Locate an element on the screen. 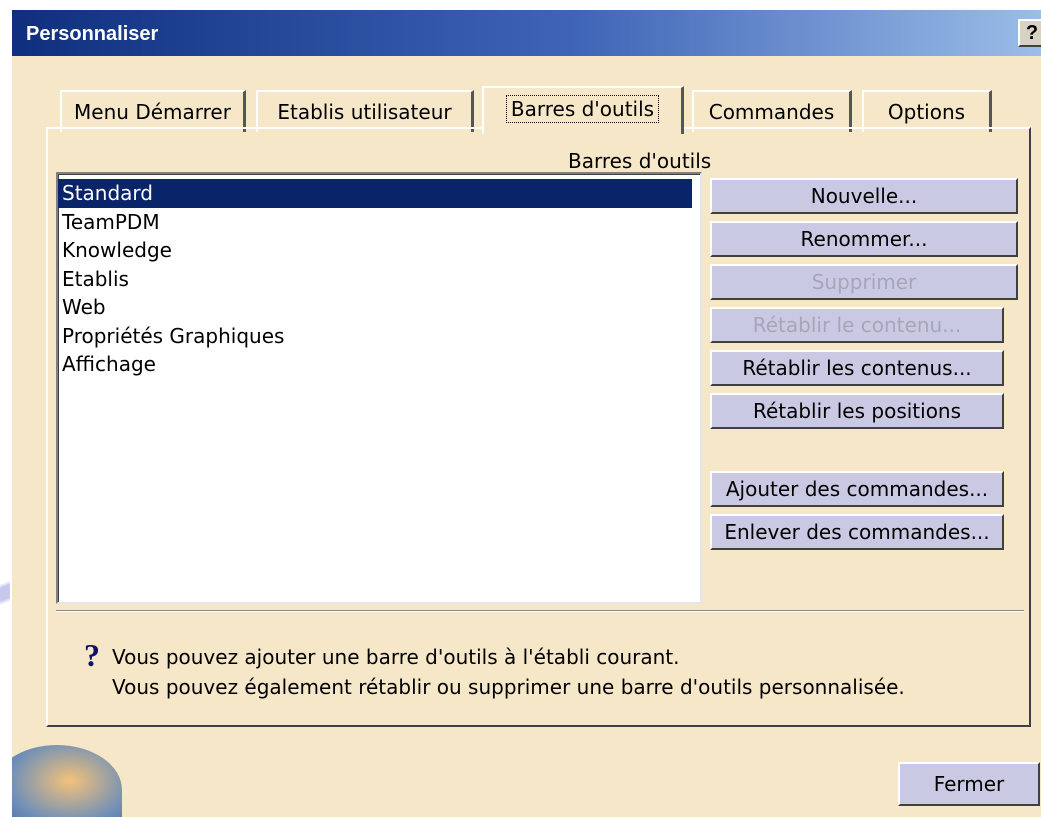 The image size is (1041, 817). restore-positions-button: Rétablir les positions is located at coordinates (857, 411).